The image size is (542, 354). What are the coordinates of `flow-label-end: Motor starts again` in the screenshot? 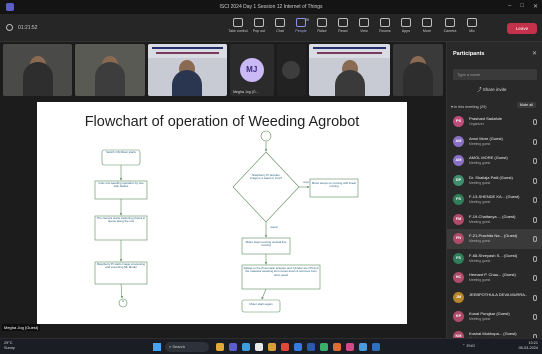 It's located at (261, 304).